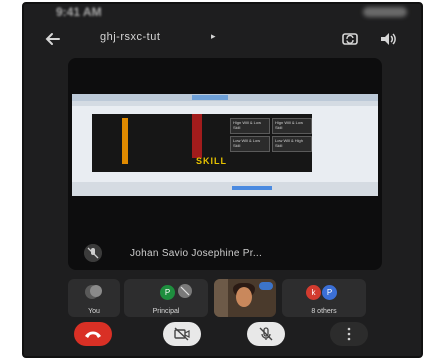 The height and width of the screenshot is (360, 445). I want to click on slide-cell: Low Will & Low Skill, so click(250, 144).